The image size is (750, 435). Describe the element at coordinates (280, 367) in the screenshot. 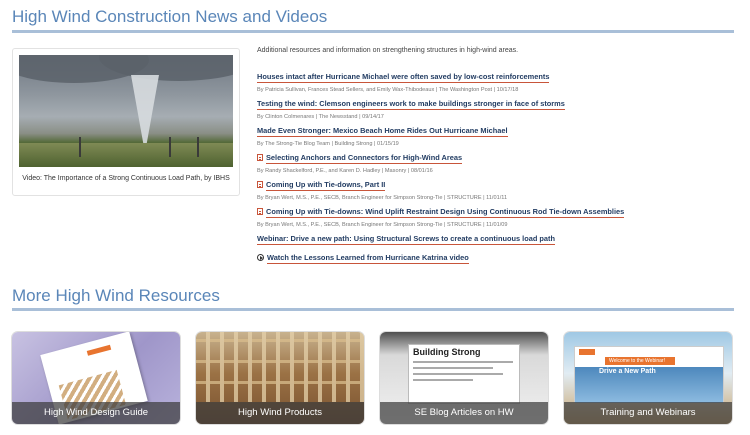

I see `framing-thumbnail` at that location.